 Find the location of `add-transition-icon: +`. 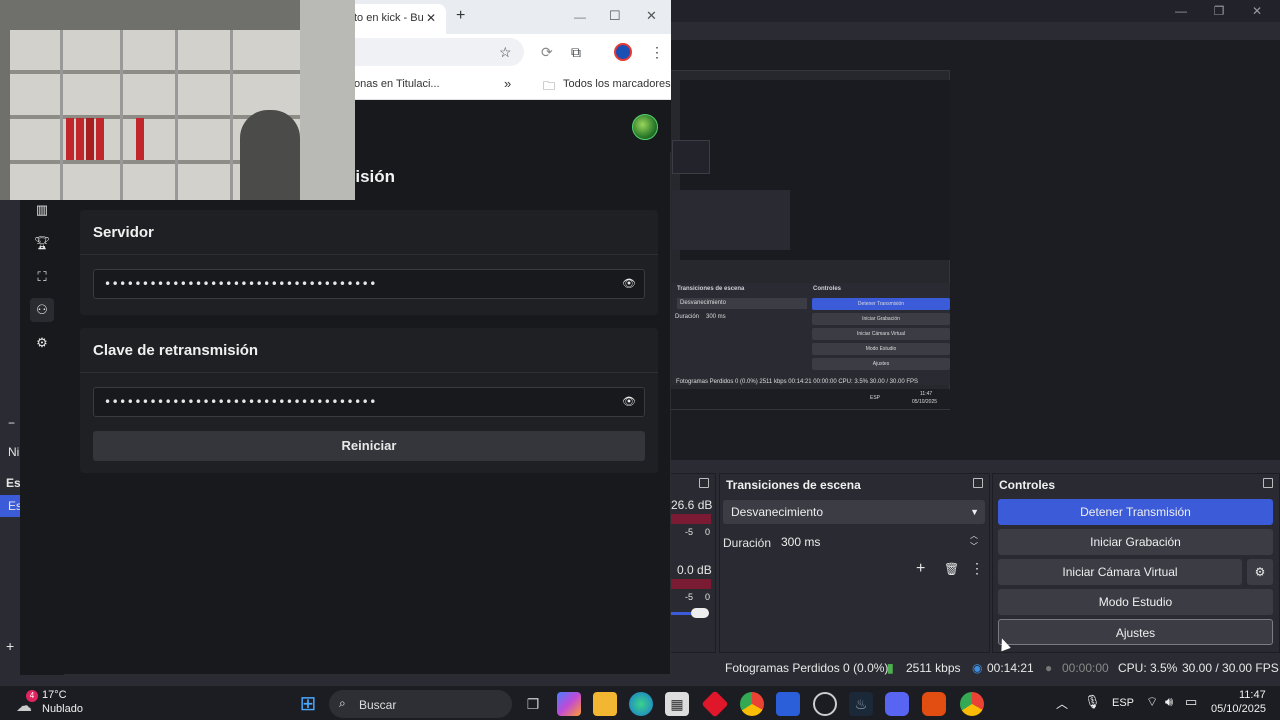

add-transition-icon: + is located at coordinates (920, 569).